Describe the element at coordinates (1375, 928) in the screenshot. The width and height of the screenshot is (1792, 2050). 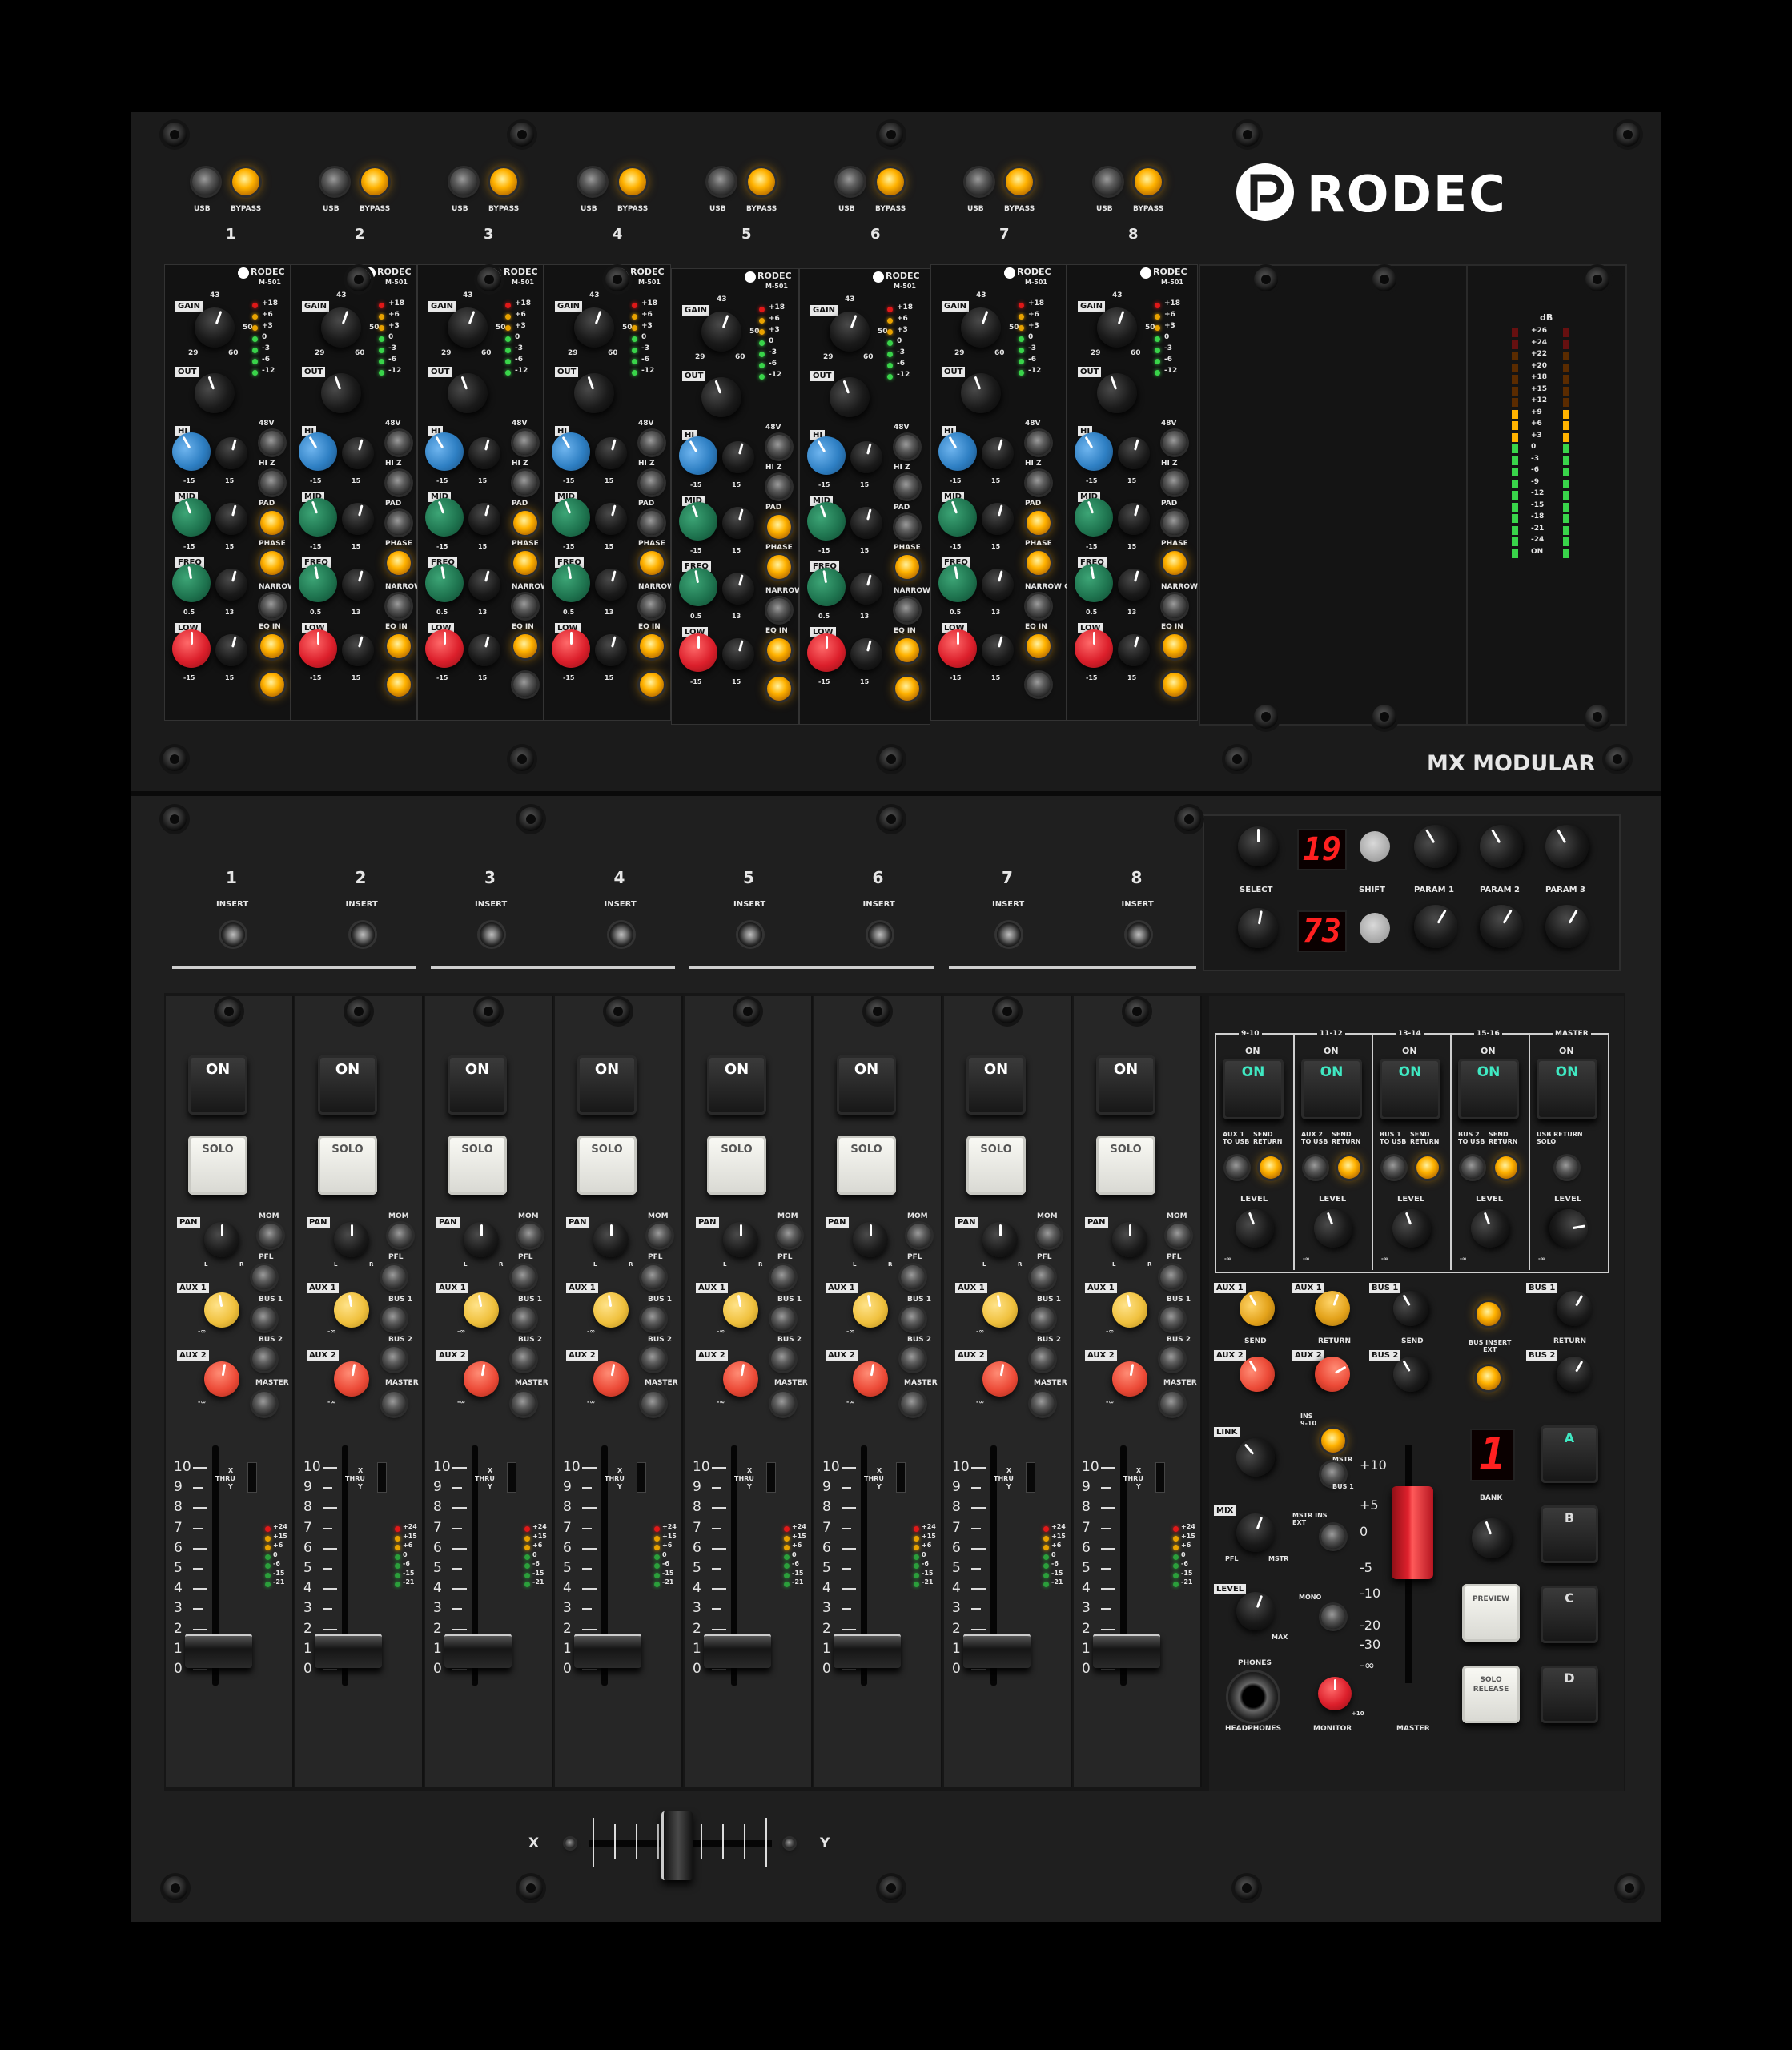
I see `shift-button-bottom` at that location.